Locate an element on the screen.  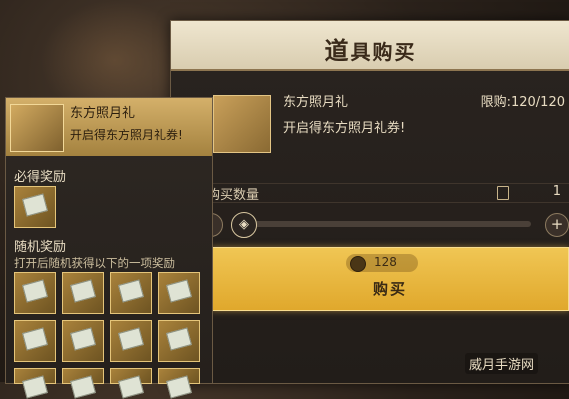
currency-icon is located at coordinates (358, 264).